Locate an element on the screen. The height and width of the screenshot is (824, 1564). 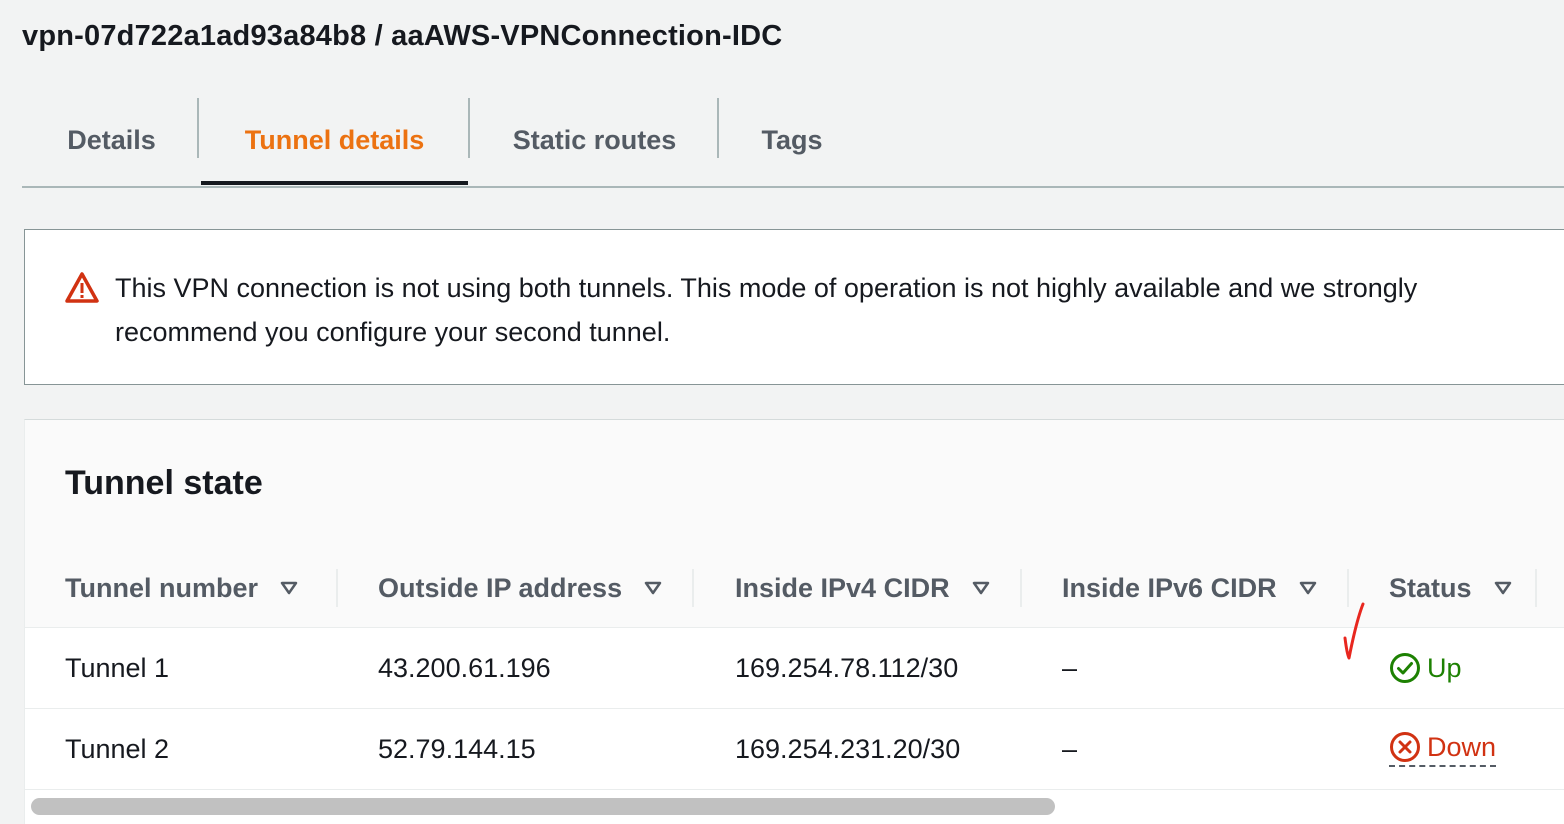
status-down-popover-trigger: Down is located at coordinates (1443, 749).